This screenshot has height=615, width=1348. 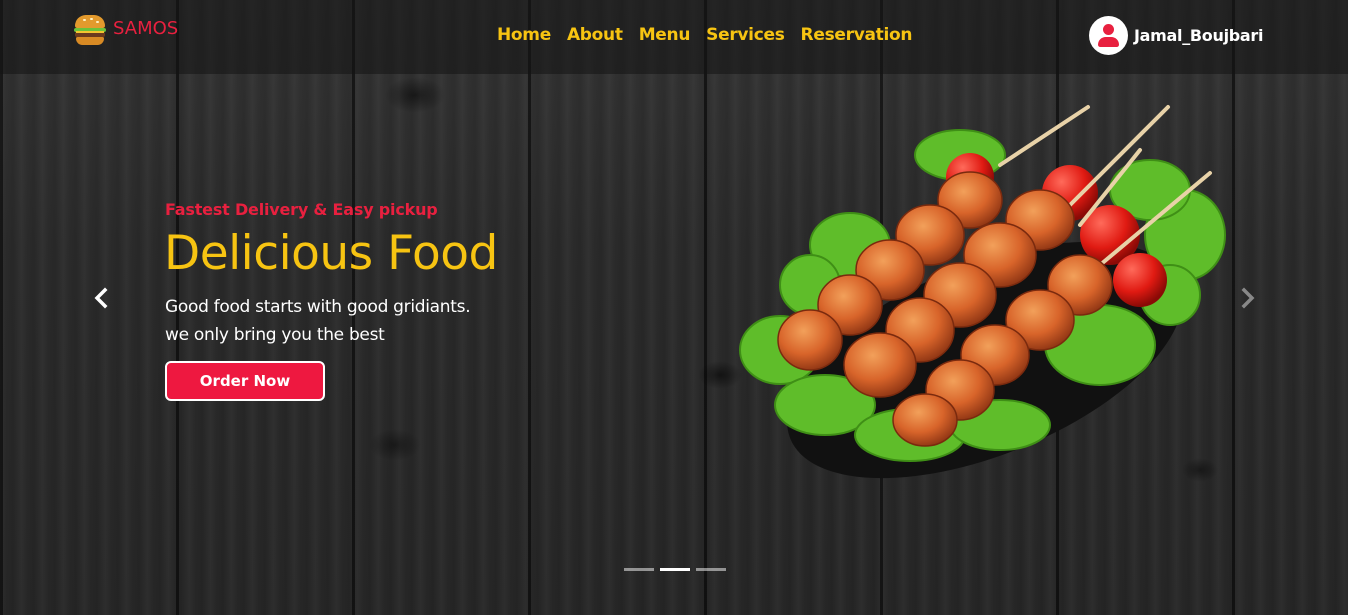 I want to click on nav-services: Services, so click(x=745, y=35).